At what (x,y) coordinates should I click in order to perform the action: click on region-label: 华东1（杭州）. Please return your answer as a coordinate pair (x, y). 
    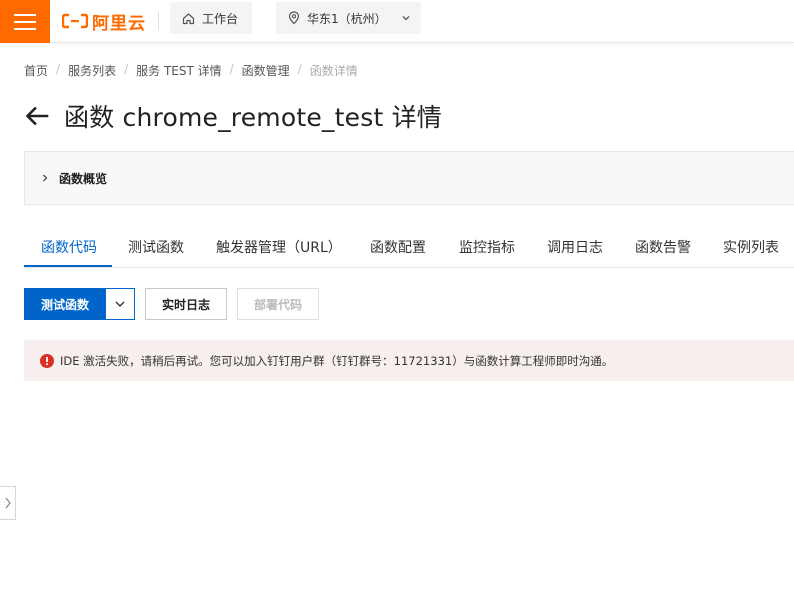
    Looking at the image, I should click on (347, 18).